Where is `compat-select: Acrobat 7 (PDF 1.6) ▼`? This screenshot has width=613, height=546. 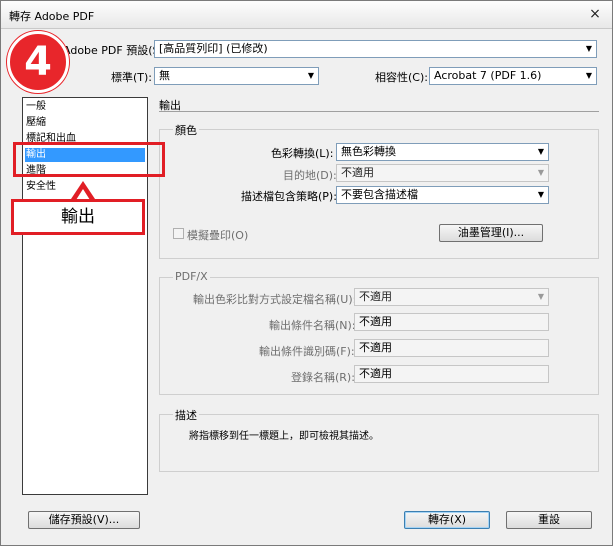
compat-select: Acrobat 7 (PDF 1.6) ▼ is located at coordinates (513, 76).